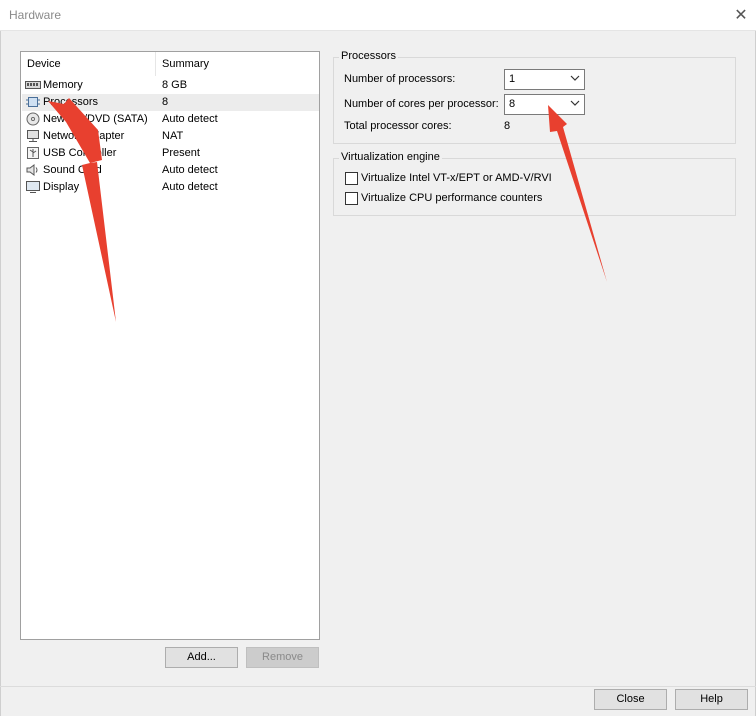 Image resolution: width=756 pixels, height=716 pixels. What do you see at coordinates (378, 15) in the screenshot?
I see `title-bar: Hardware ✕` at bounding box center [378, 15].